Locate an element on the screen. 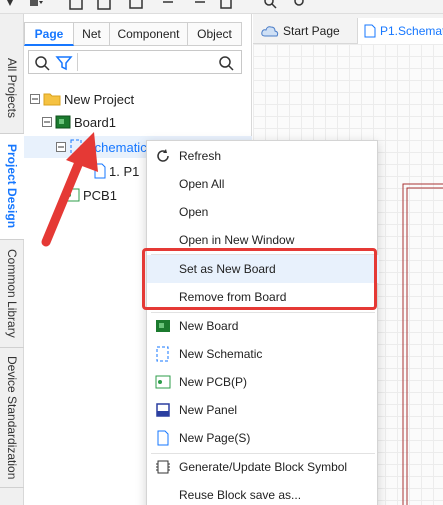 The image size is (443, 505). menu-label: Generate/Update Block Symbol is located at coordinates (263, 467).